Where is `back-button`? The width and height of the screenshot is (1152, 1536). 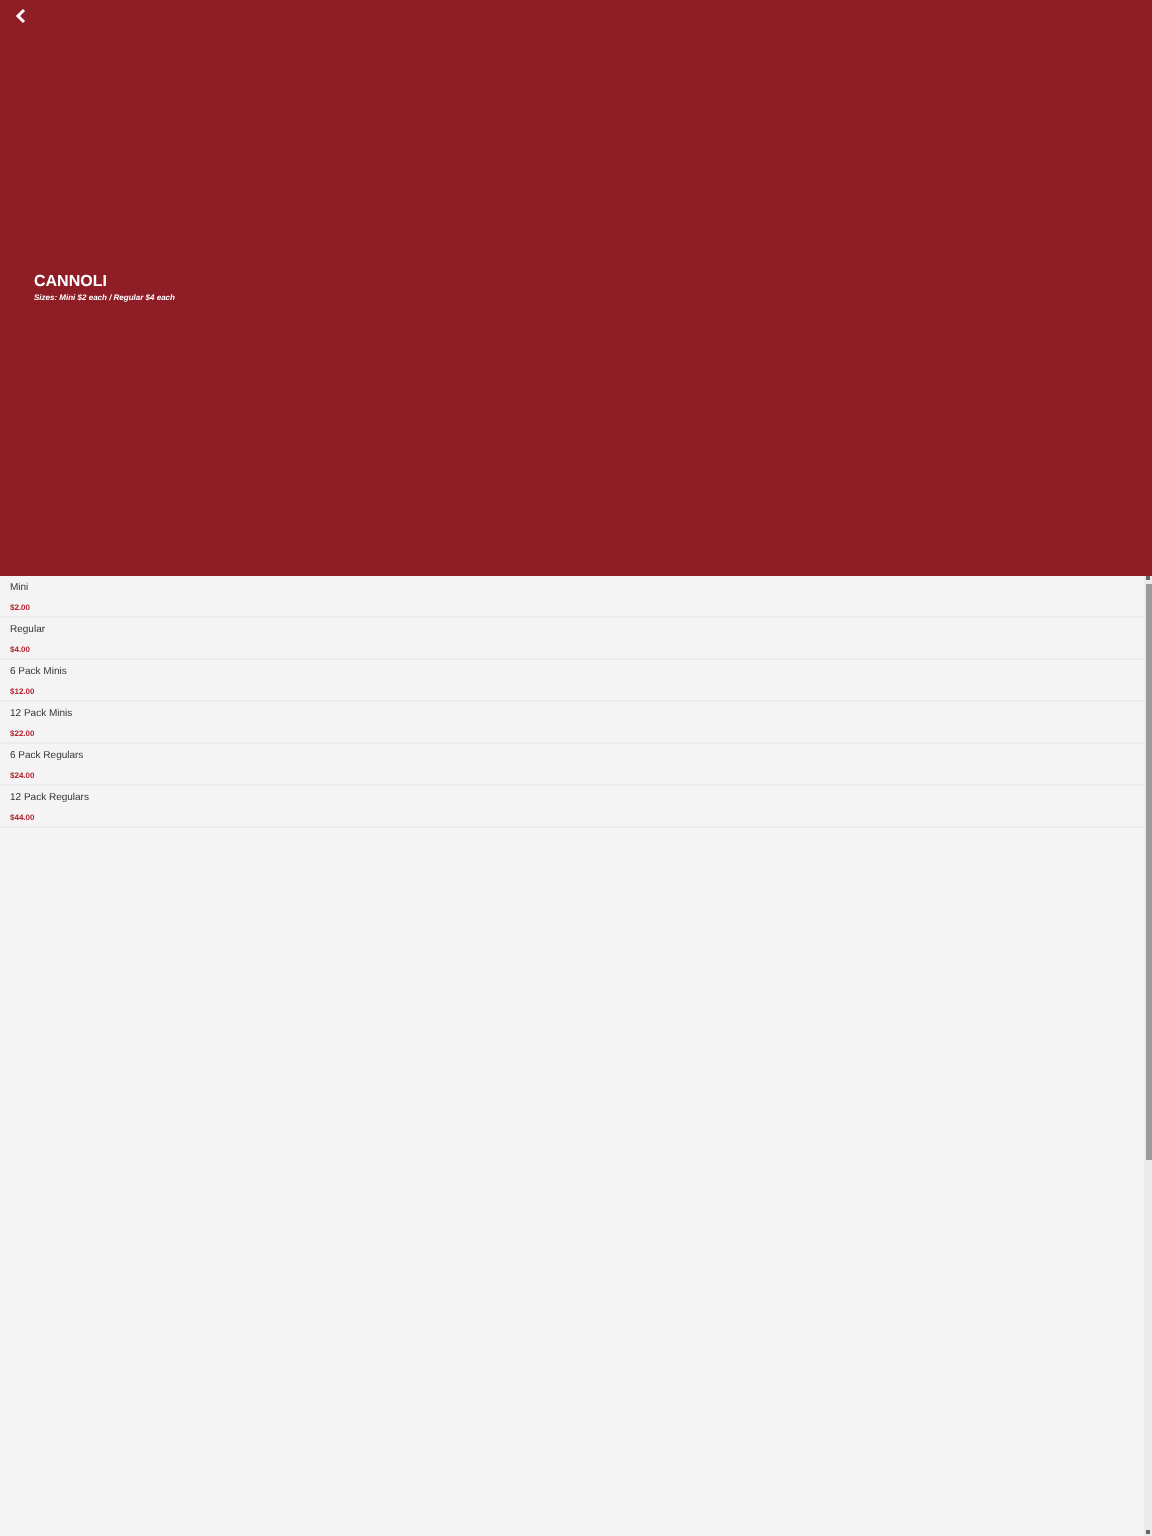 back-button is located at coordinates (20, 16).